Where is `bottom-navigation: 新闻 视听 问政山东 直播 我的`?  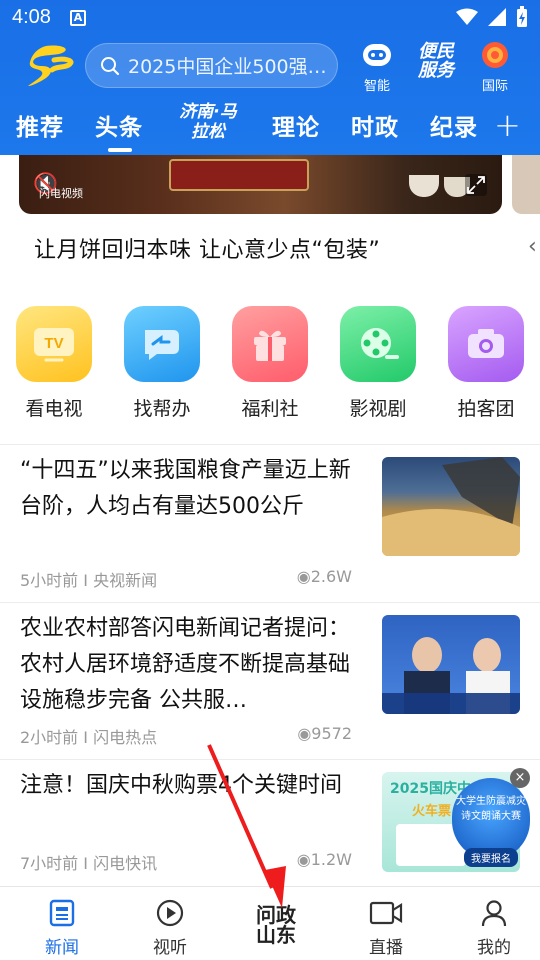 bottom-navigation: 新闻 视听 问政山东 直播 我的 is located at coordinates (270, 923).